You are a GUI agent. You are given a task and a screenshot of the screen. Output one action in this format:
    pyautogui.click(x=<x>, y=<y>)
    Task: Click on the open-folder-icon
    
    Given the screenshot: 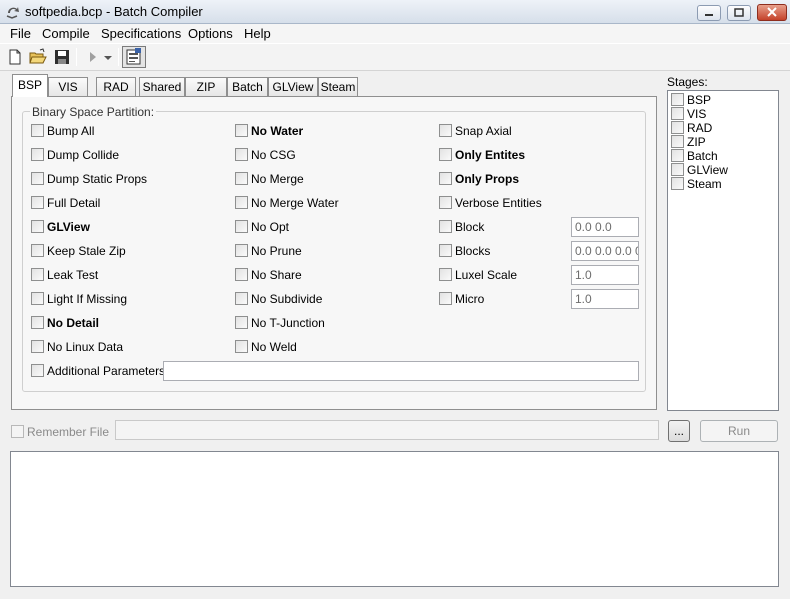 What is the action you would take?
    pyautogui.click(x=38, y=57)
    